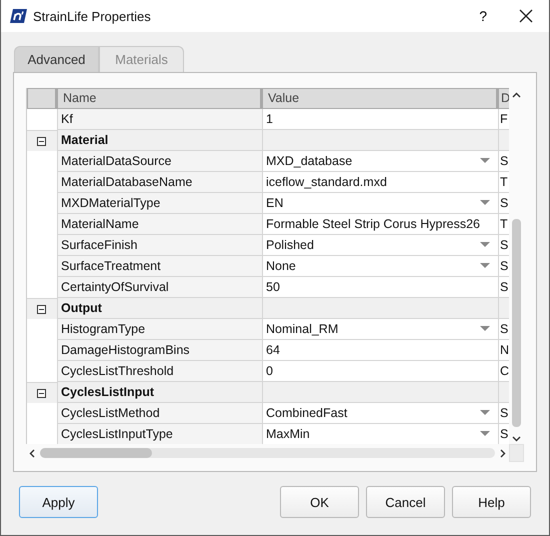  Describe the element at coordinates (84, 140) in the screenshot. I see `category-label: Material` at that location.